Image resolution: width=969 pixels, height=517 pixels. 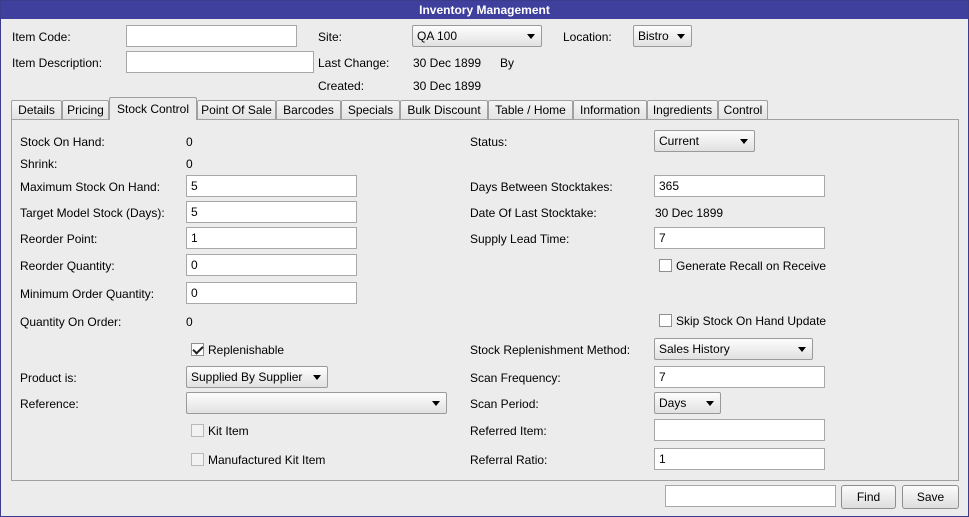 I want to click on item-description-label: Item Description:, so click(x=57, y=63).